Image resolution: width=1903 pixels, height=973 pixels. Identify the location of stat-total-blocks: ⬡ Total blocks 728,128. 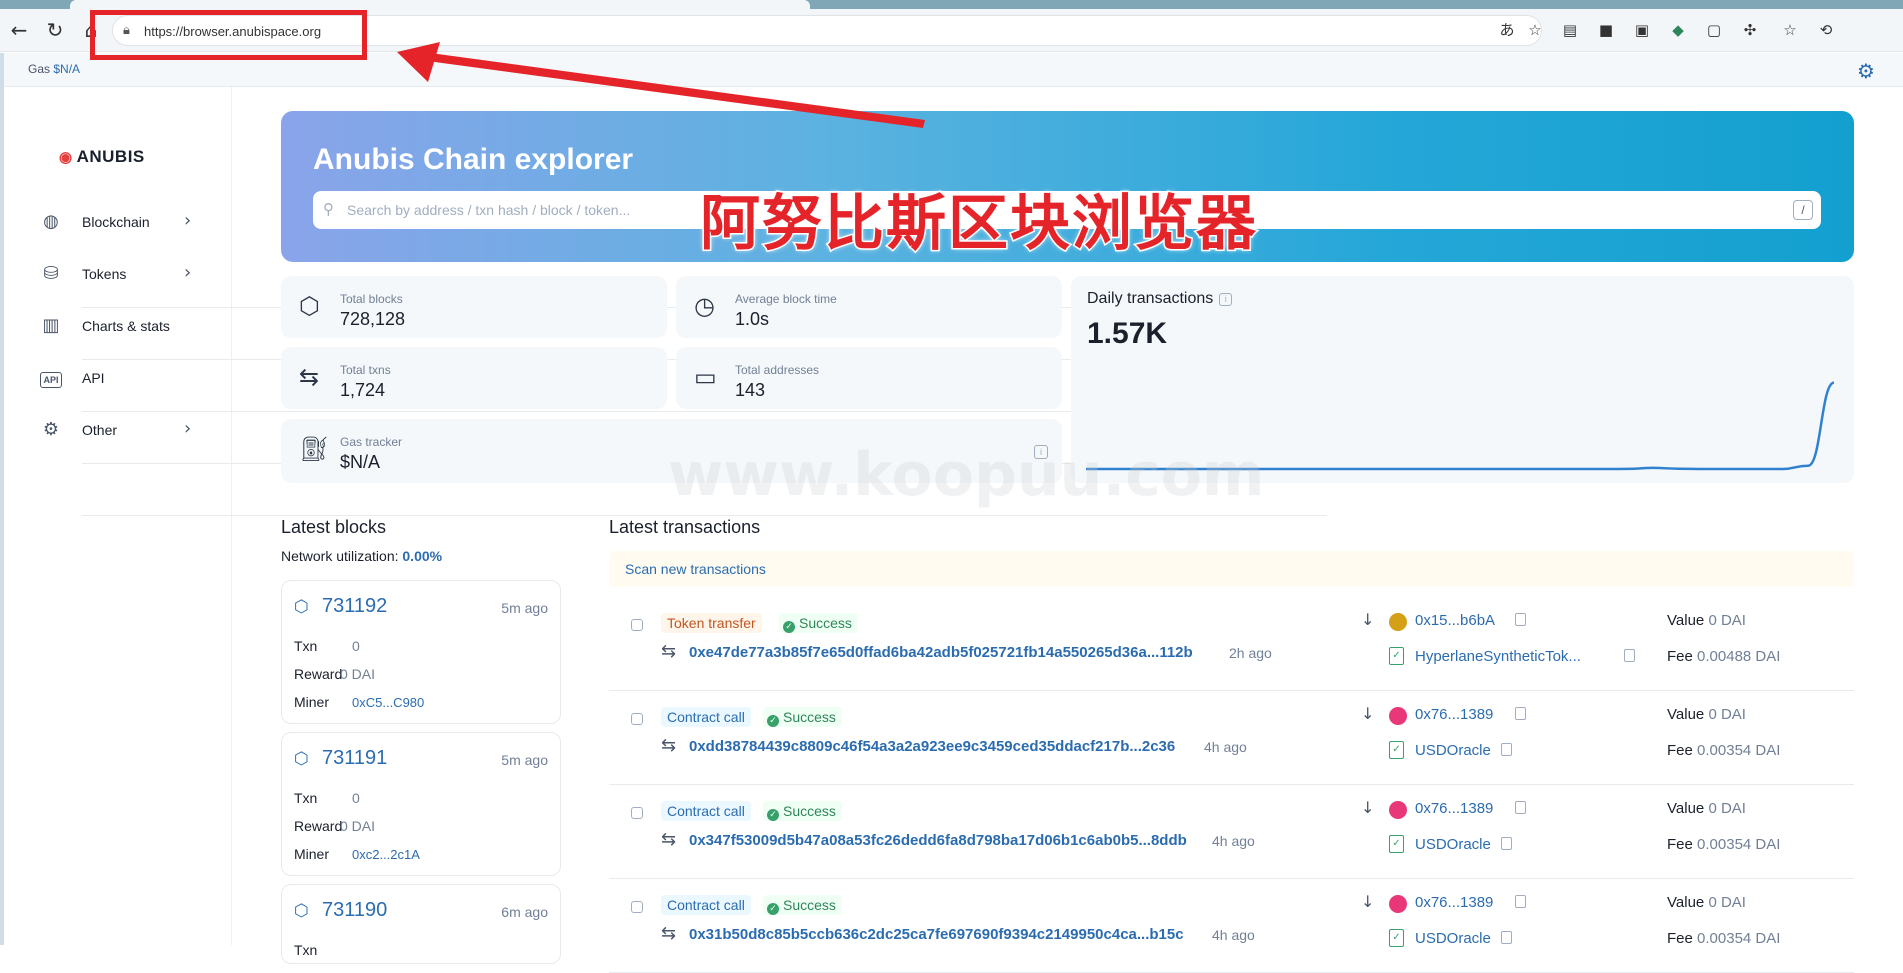
(474, 307).